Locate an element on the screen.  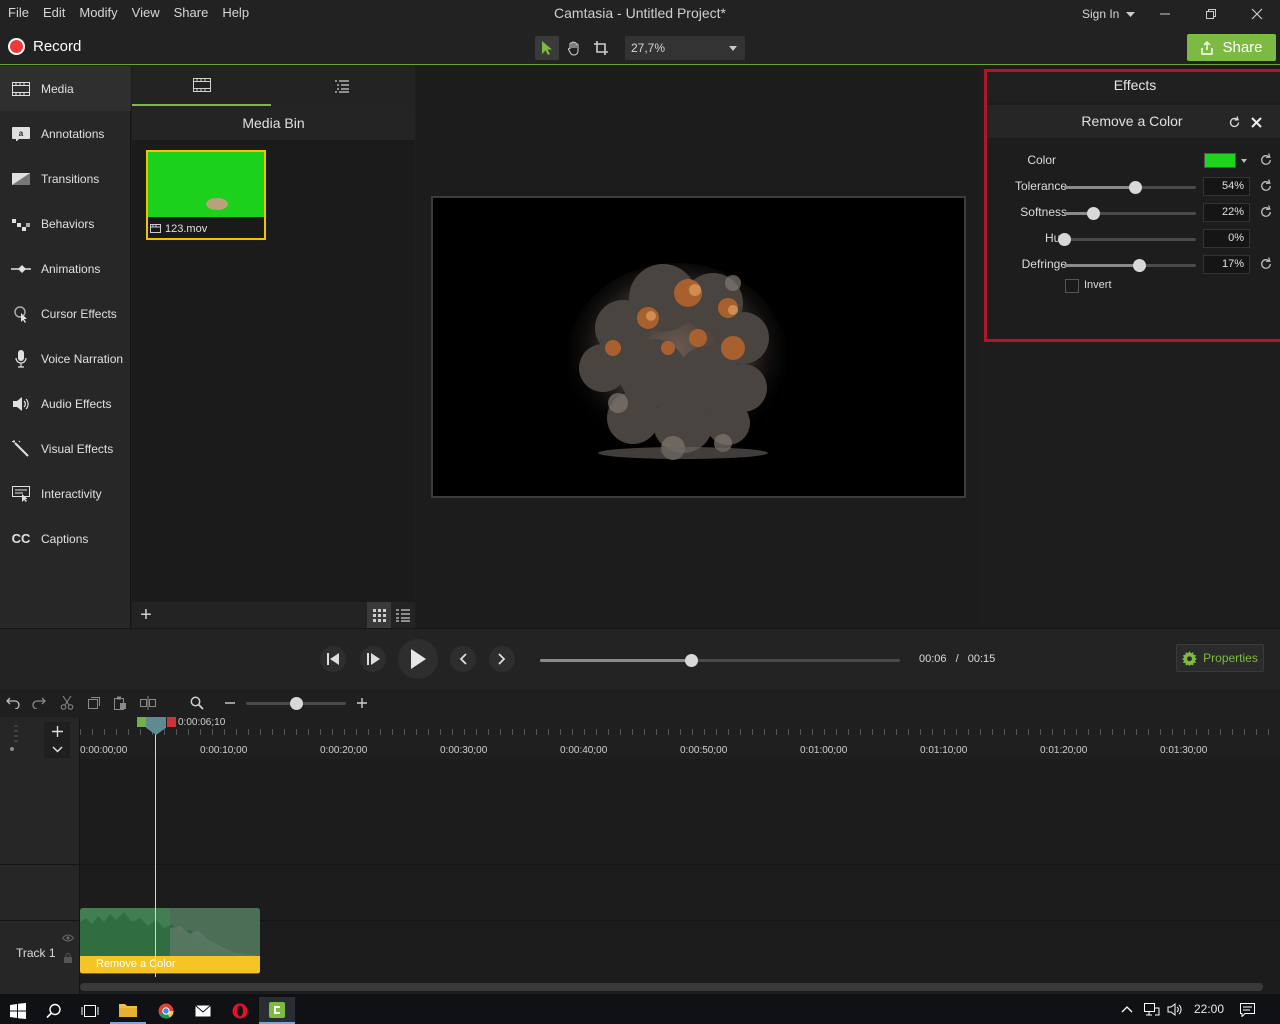
sidebar-item-voice-narration: Voice Narration is located at coordinates (65, 358).